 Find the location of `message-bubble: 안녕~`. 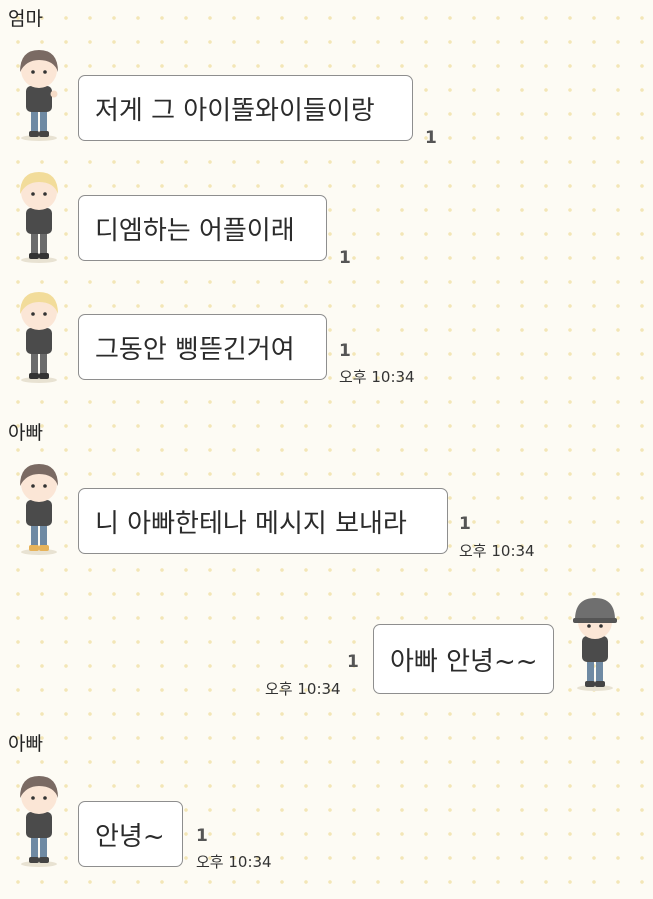

message-bubble: 안녕~ is located at coordinates (130, 834).